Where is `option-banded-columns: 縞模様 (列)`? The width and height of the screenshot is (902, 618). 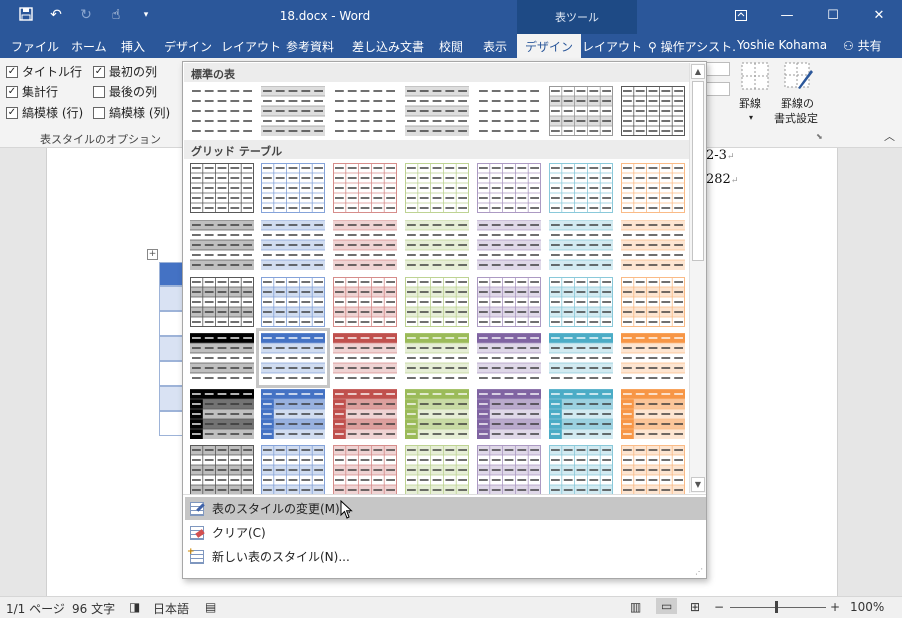
option-banded-columns: 縞模様 (列) is located at coordinates (131, 112).